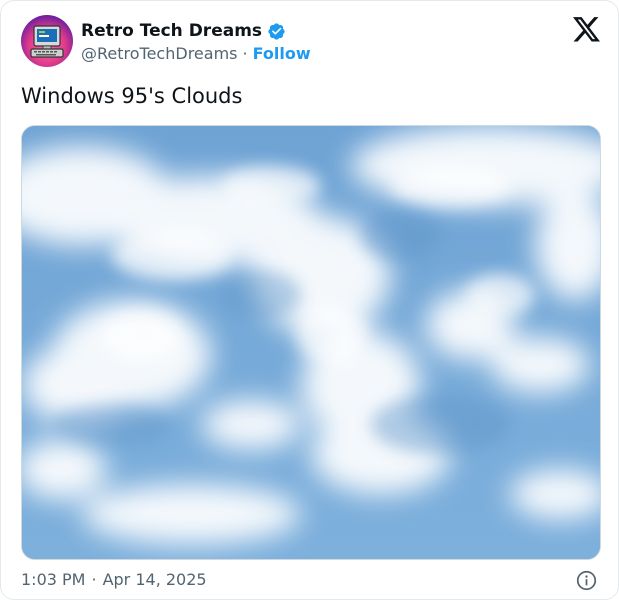  I want to click on follow-button: Follow, so click(282, 53).